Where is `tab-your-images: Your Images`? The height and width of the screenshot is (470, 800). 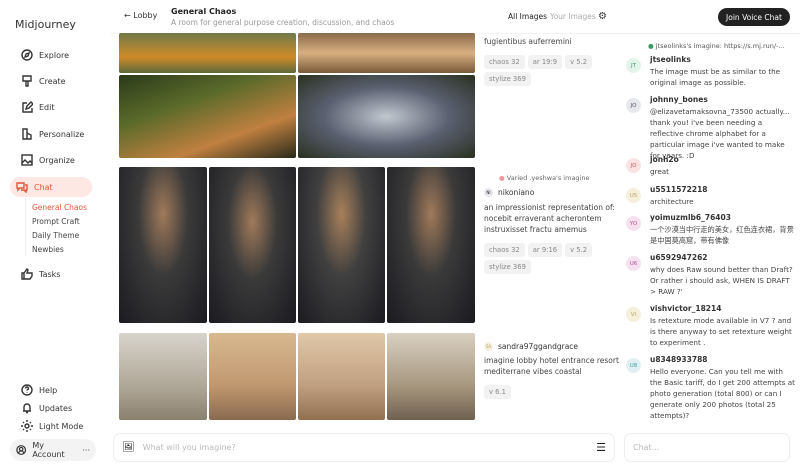 tab-your-images: Your Images is located at coordinates (573, 16).